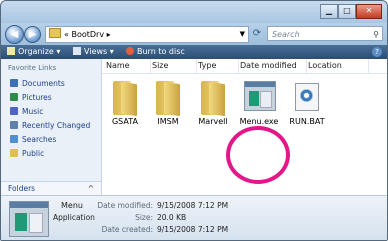 The width and height of the screenshot is (388, 241). Describe the element at coordinates (218, 66) in the screenshot. I see `column-type: Type` at that location.